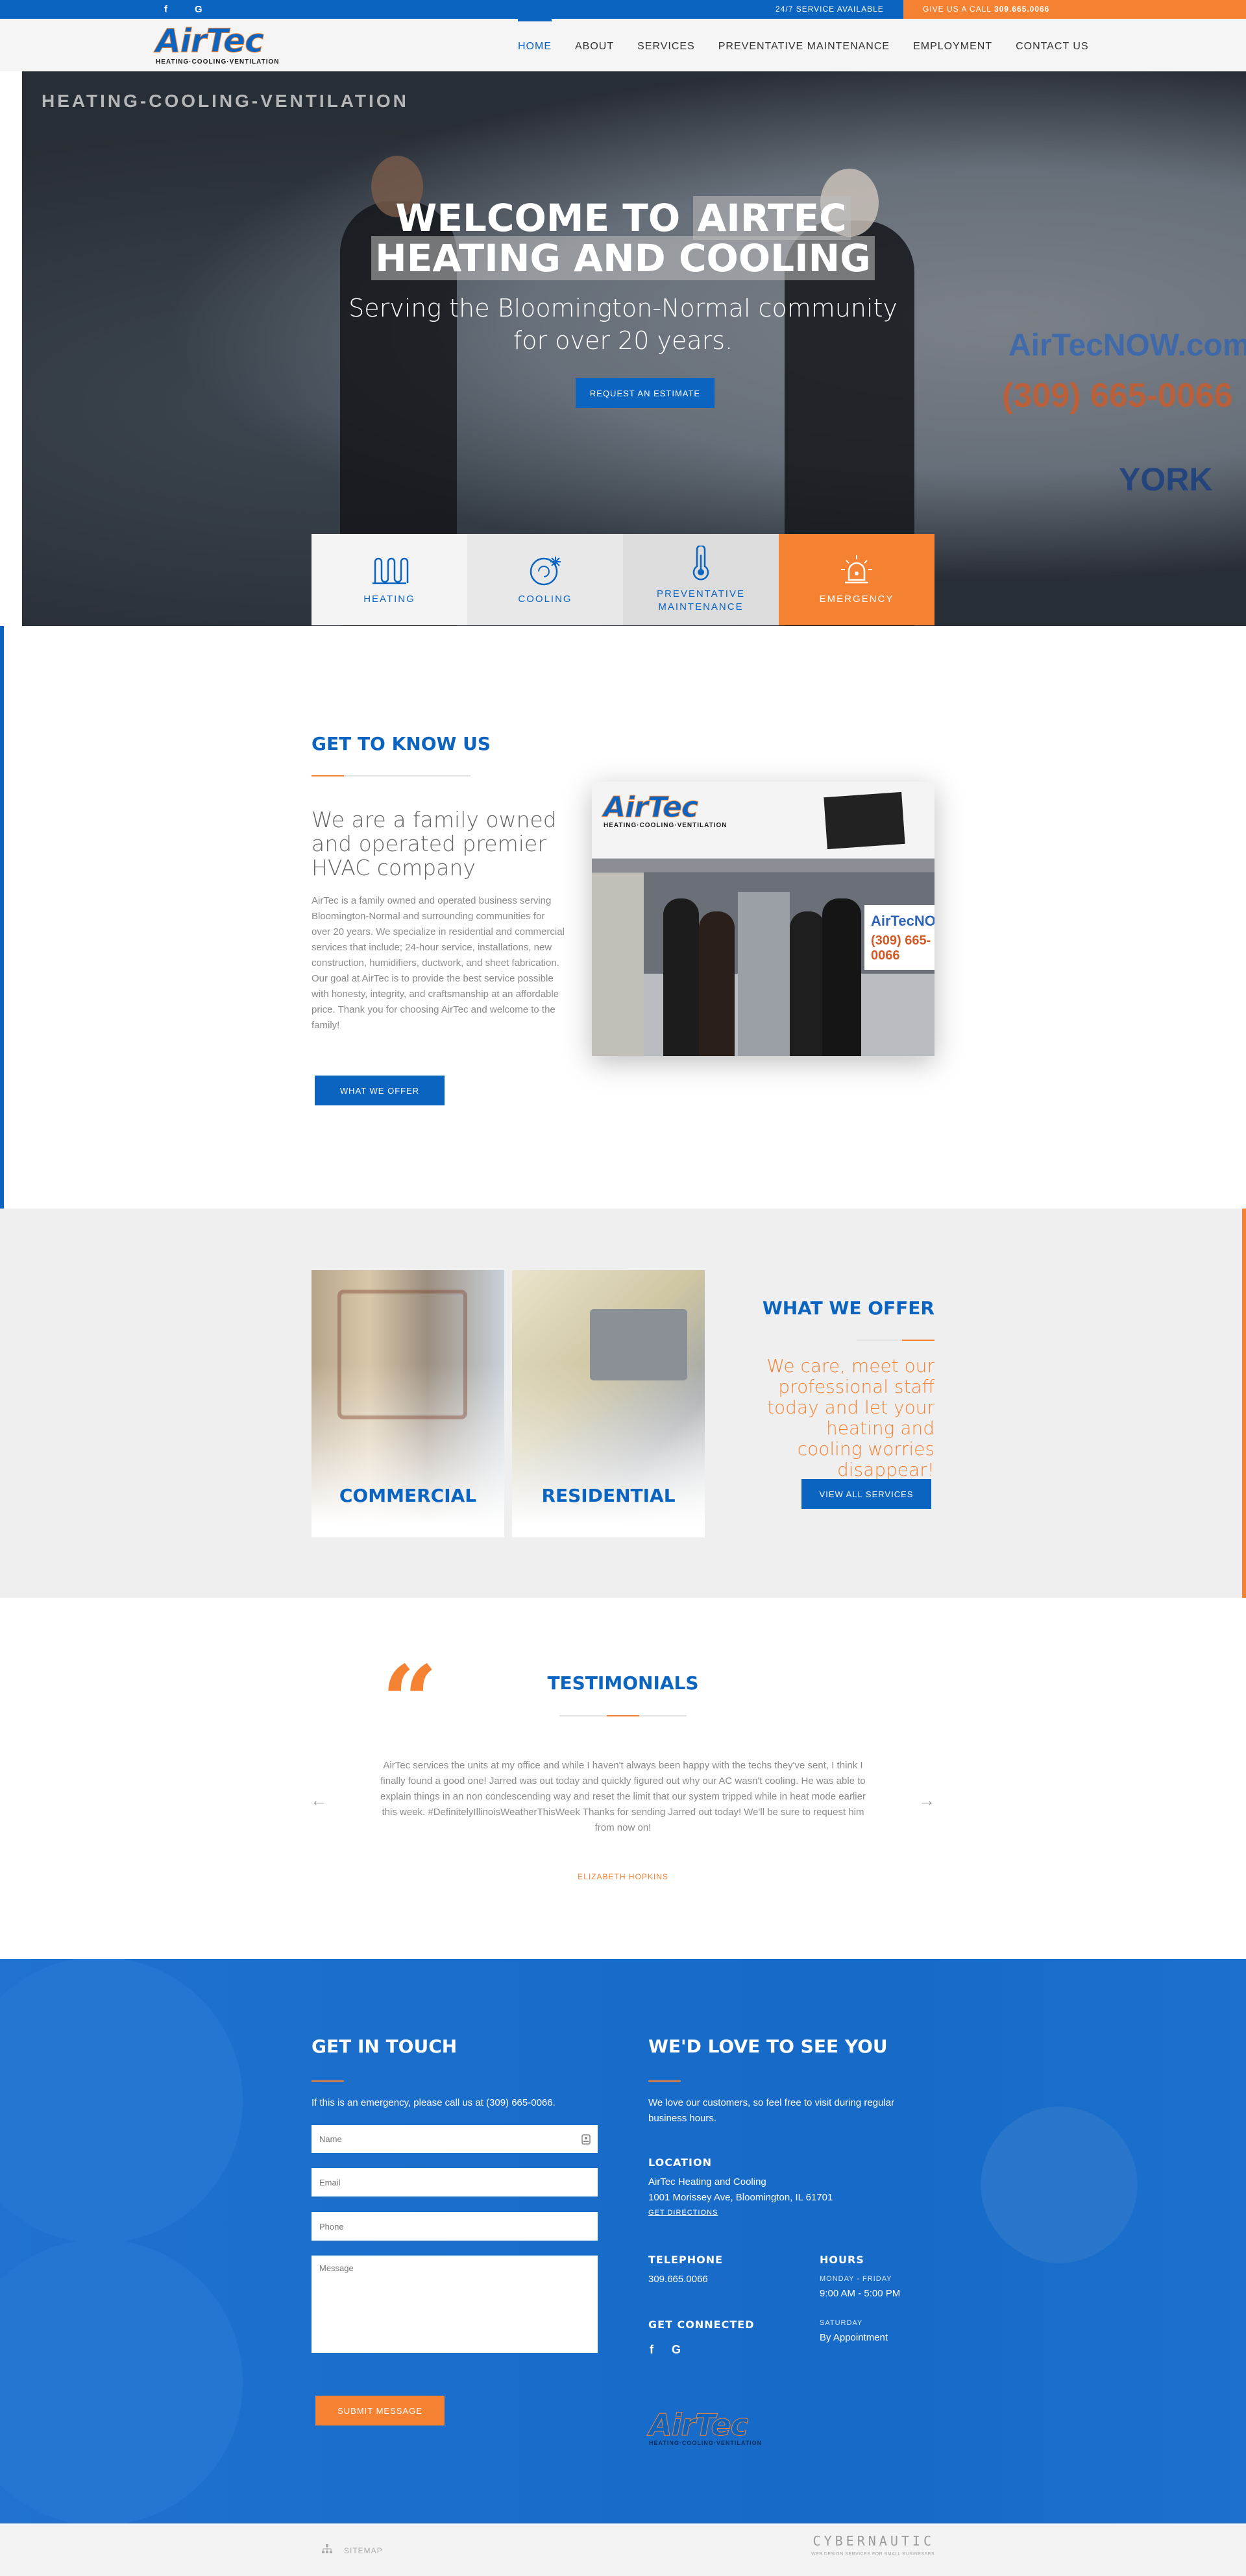 Image resolution: width=1246 pixels, height=2576 pixels. What do you see at coordinates (701, 579) in the screenshot?
I see `service-box-preventative-maintenance: PREVENTATIVE MAINTENANCE` at bounding box center [701, 579].